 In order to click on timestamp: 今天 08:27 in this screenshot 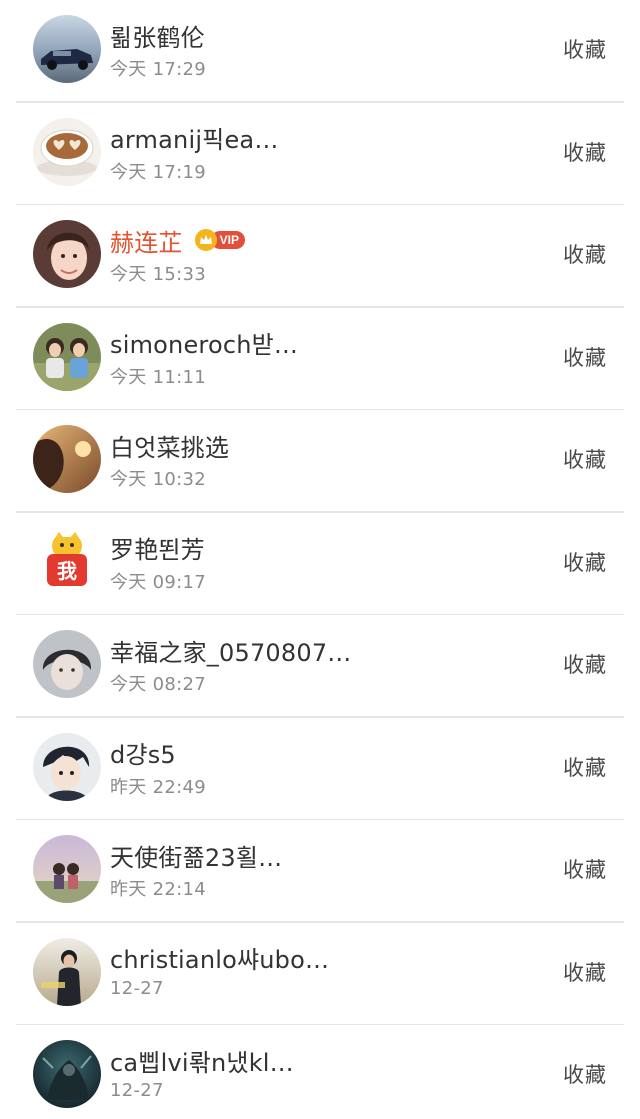, I will do `click(158, 684)`.